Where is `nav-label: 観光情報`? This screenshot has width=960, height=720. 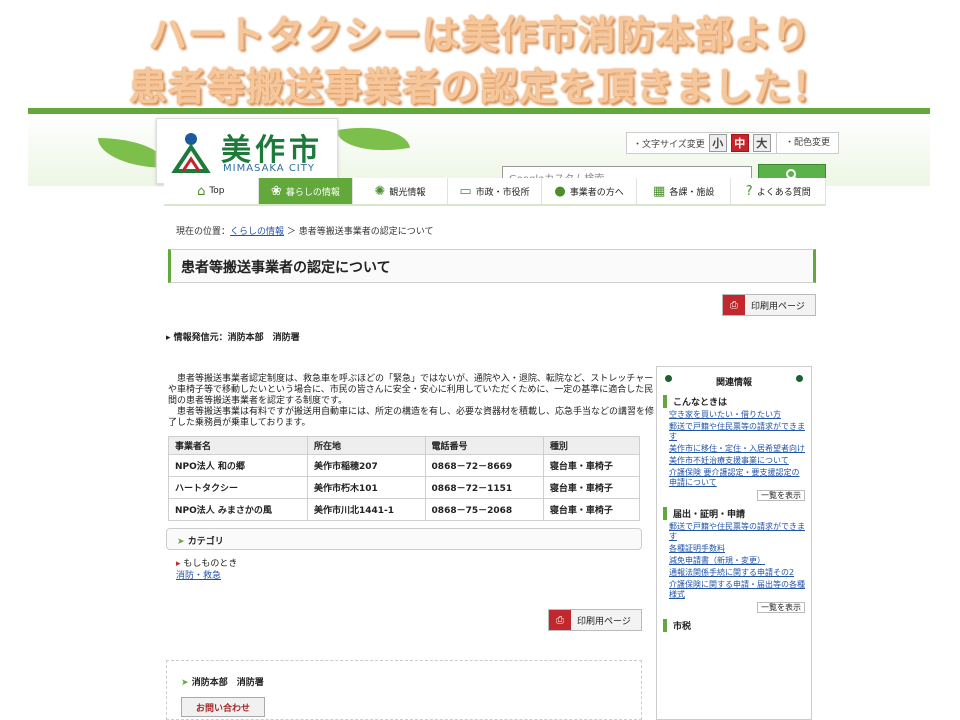 nav-label: 観光情報 is located at coordinates (407, 192).